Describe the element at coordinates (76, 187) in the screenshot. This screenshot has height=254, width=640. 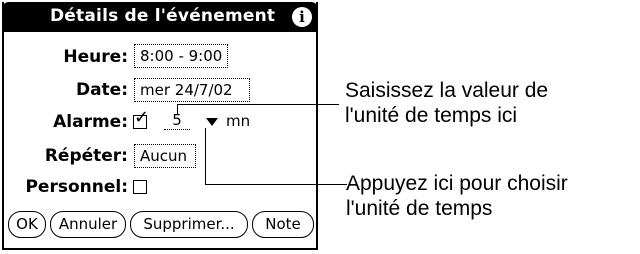
I see `private-label: Personnel:` at that location.